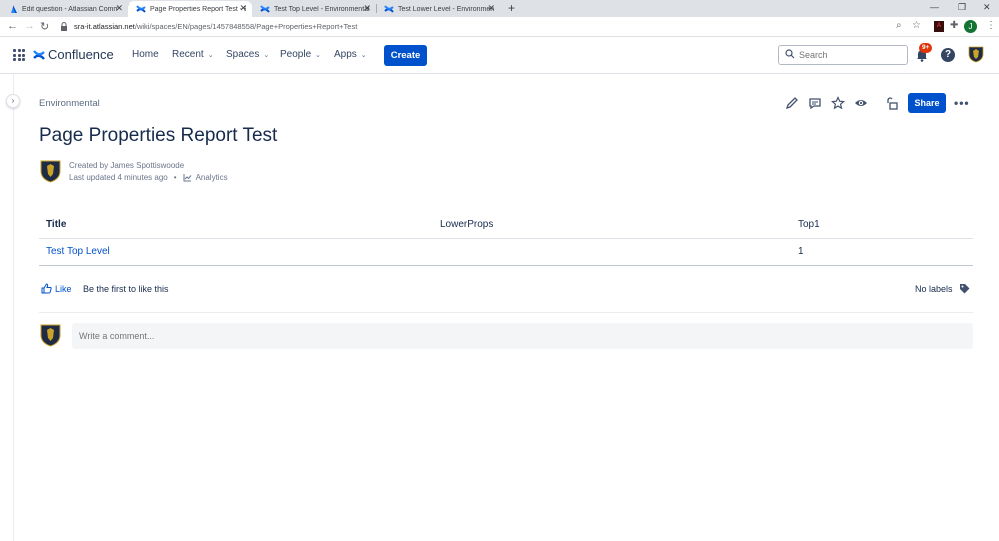 Image resolution: width=999 pixels, height=541 pixels. What do you see at coordinates (815, 103) in the screenshot?
I see `comment-icon` at bounding box center [815, 103].